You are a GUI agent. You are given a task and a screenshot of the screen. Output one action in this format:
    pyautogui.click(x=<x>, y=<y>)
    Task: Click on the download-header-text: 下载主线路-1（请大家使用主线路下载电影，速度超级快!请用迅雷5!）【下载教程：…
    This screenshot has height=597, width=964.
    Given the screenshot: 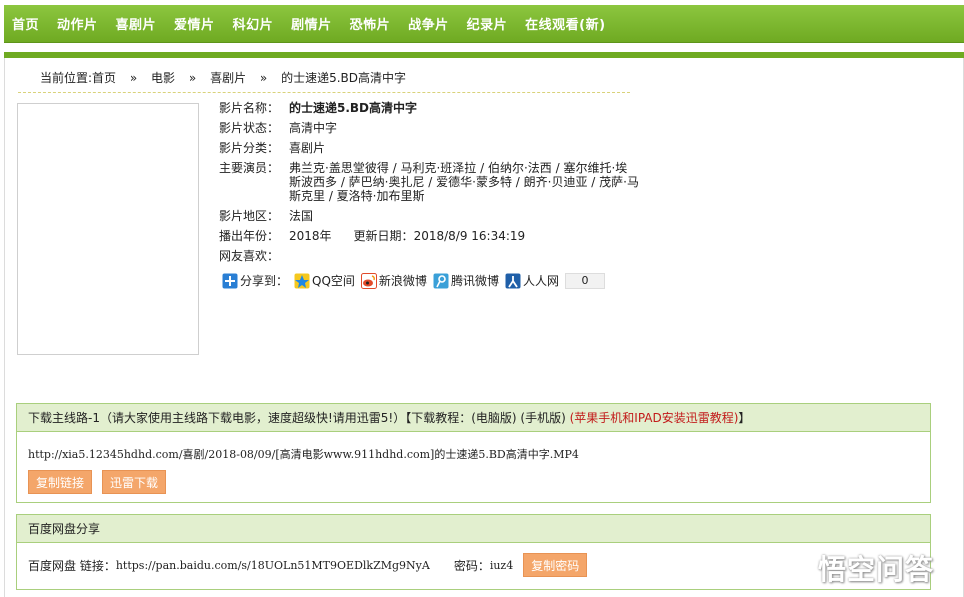 What is the action you would take?
    pyautogui.click(x=299, y=418)
    